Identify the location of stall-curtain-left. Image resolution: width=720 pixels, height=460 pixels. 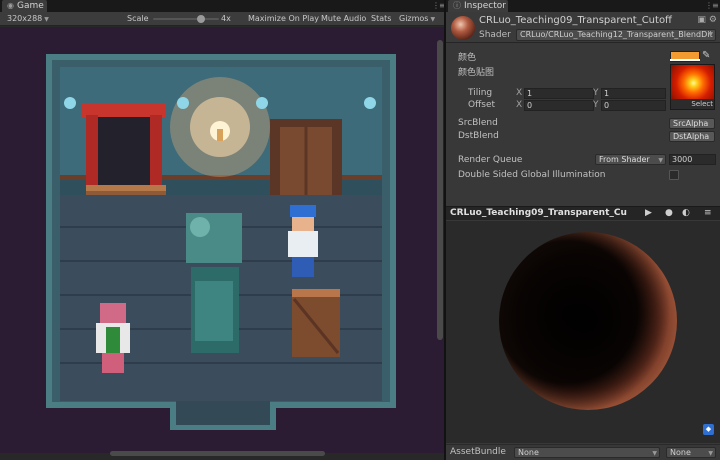
(92, 155).